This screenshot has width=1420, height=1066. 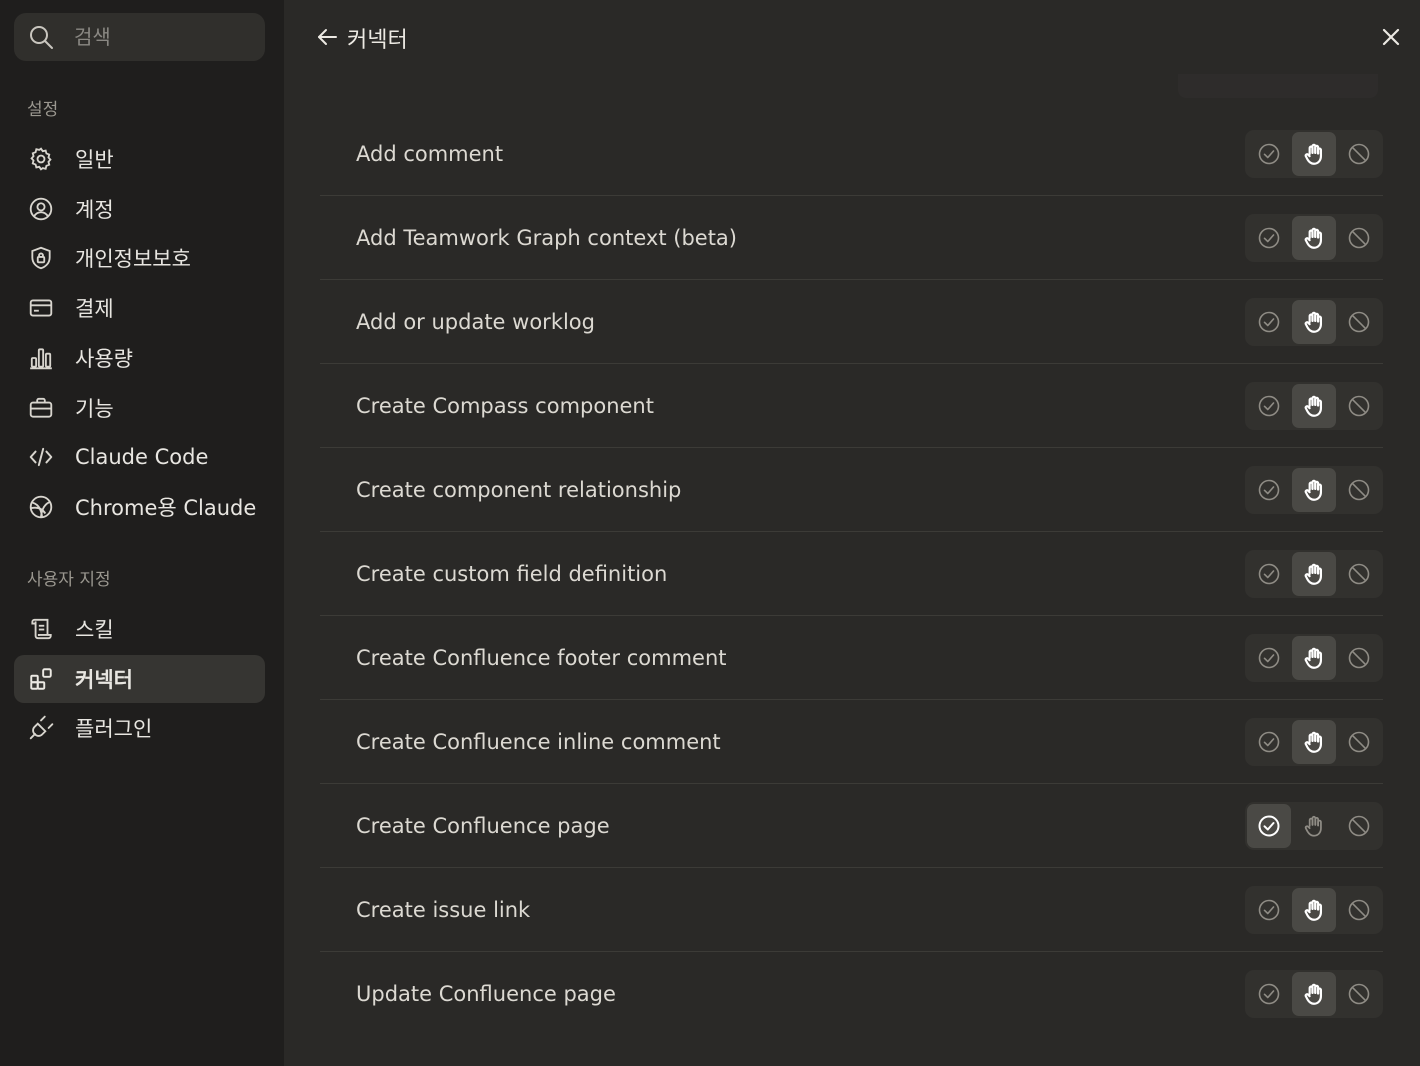 I want to click on credit-card-icon, so click(x=41, y=308).